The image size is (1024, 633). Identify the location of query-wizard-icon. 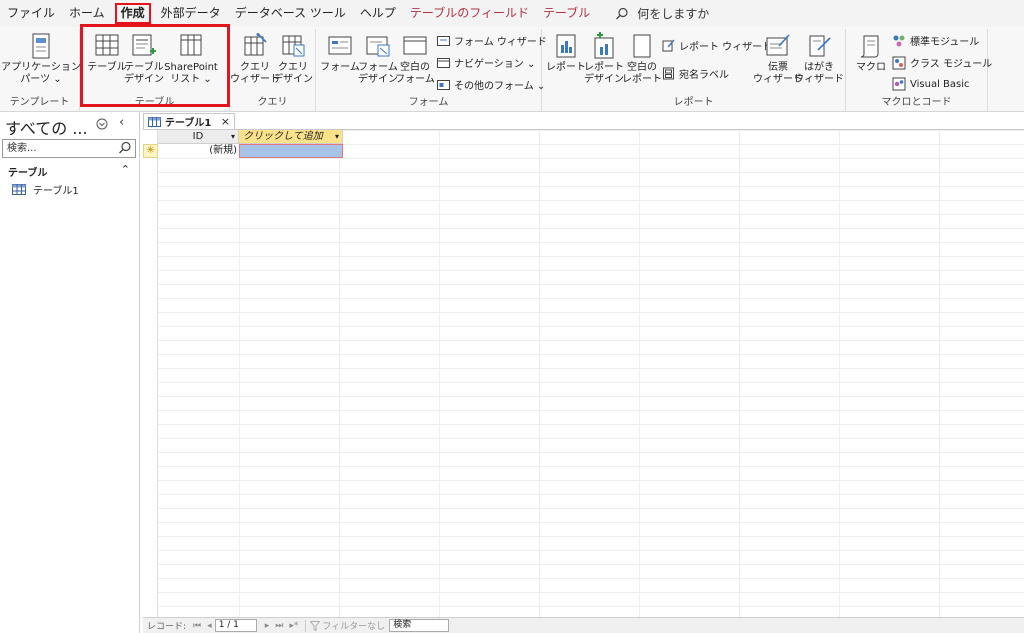
(255, 44).